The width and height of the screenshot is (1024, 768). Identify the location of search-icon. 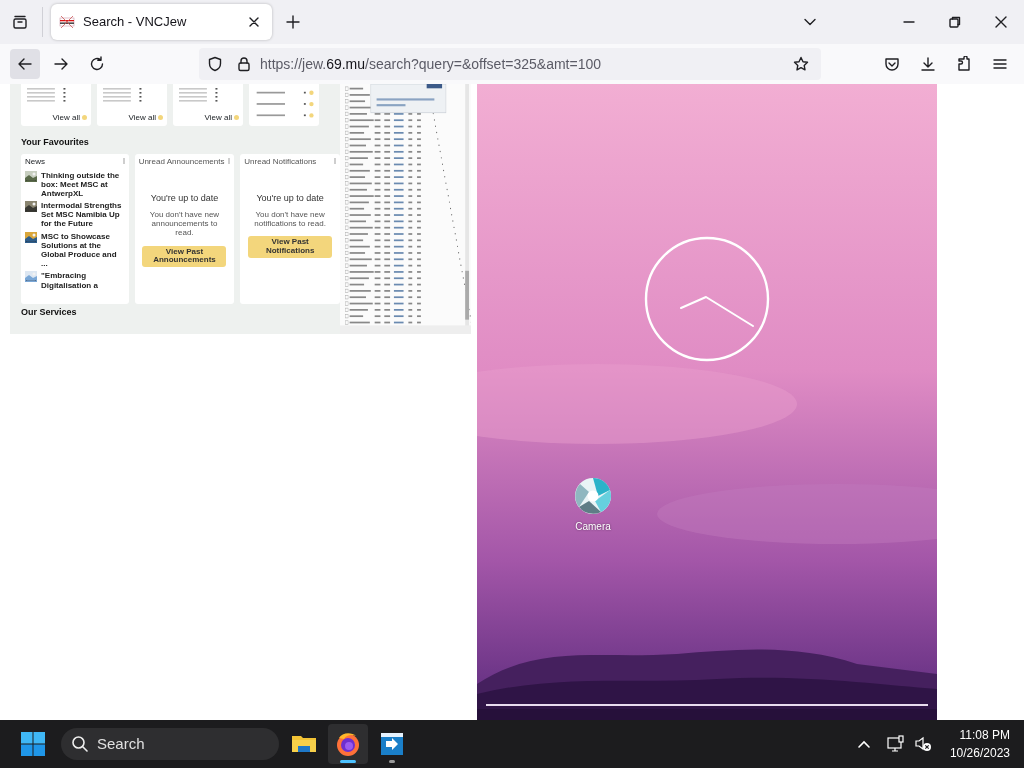
(80, 744).